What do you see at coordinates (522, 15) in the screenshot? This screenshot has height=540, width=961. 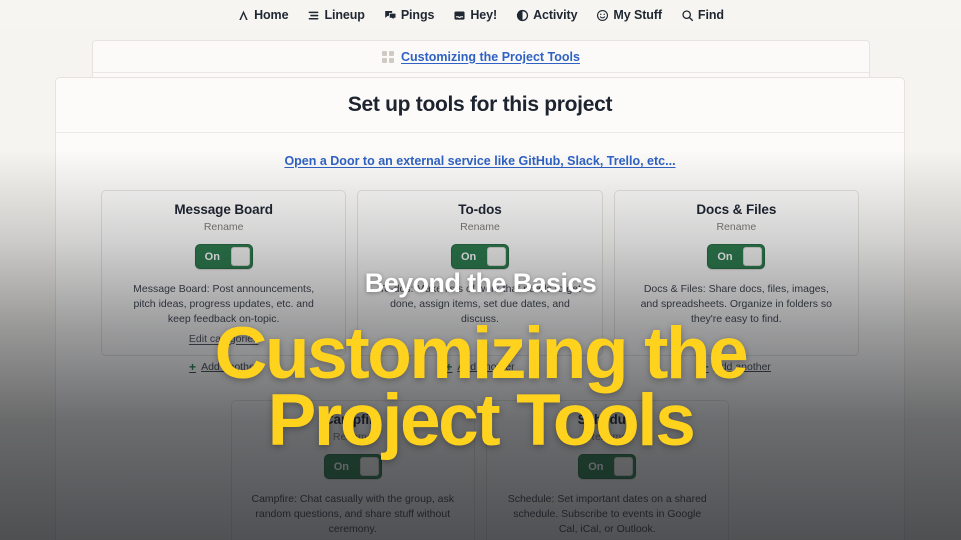 I see `activity-moon-icon` at bounding box center [522, 15].